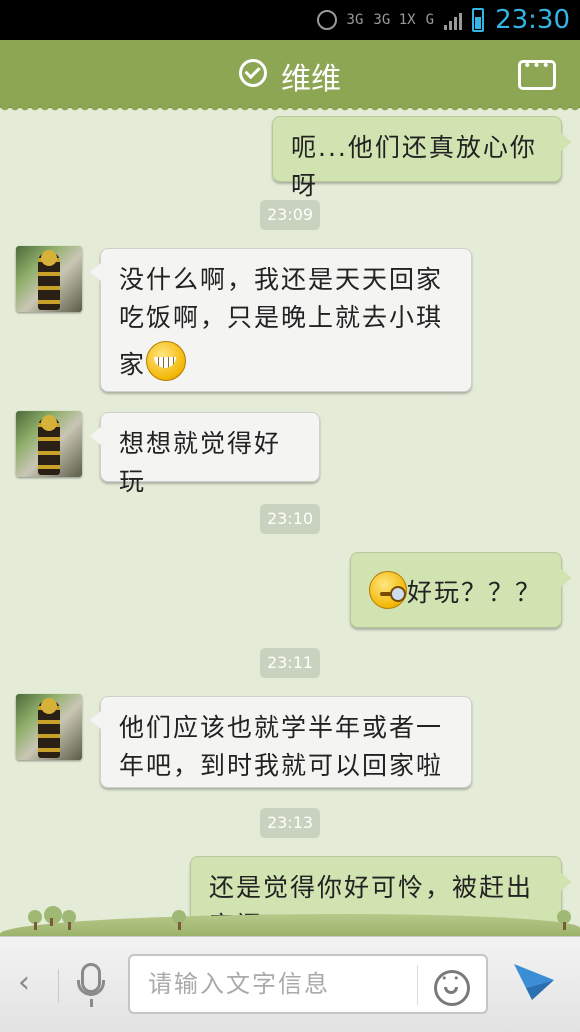 Image resolution: width=580 pixels, height=1032 pixels. What do you see at coordinates (452, 988) in the screenshot?
I see `smiley-icon` at bounding box center [452, 988].